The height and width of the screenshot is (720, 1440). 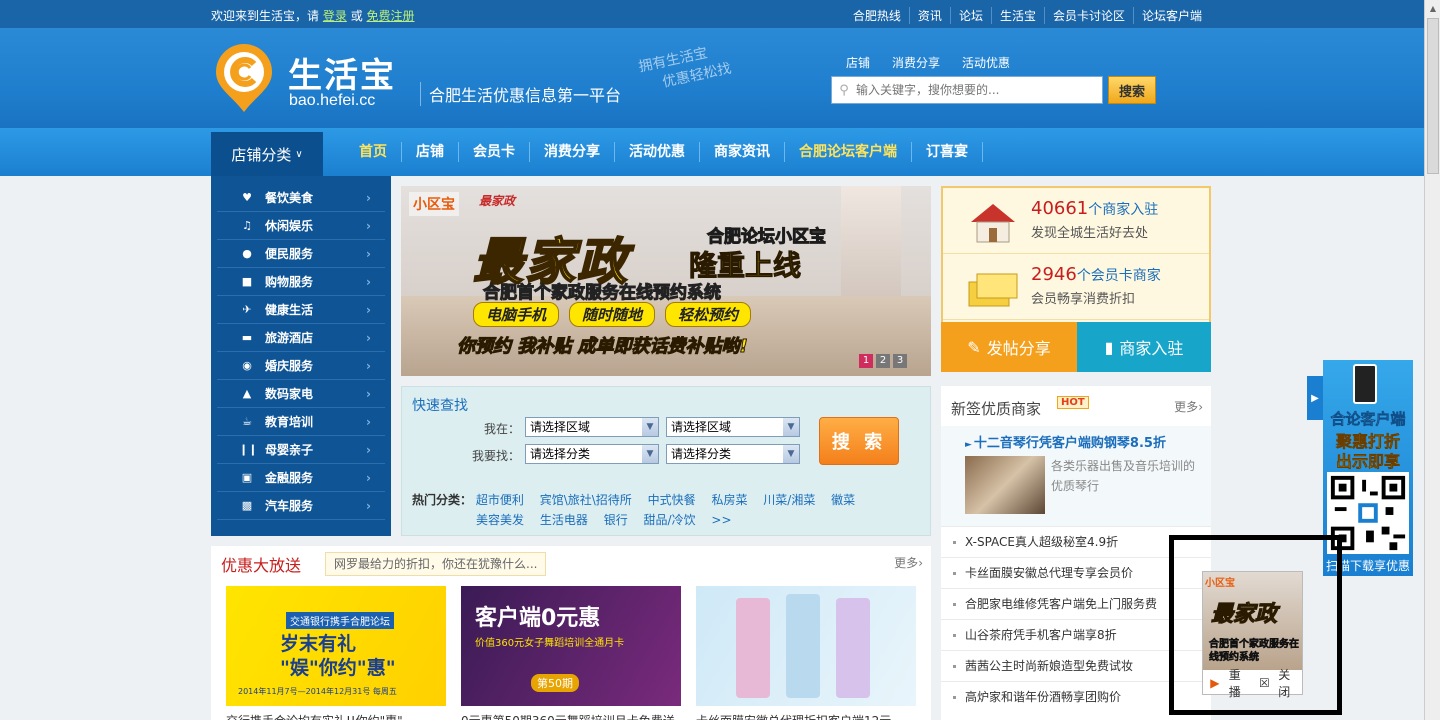 I want to click on hot-category-link: 甜品/冷饮, so click(x=670, y=520).